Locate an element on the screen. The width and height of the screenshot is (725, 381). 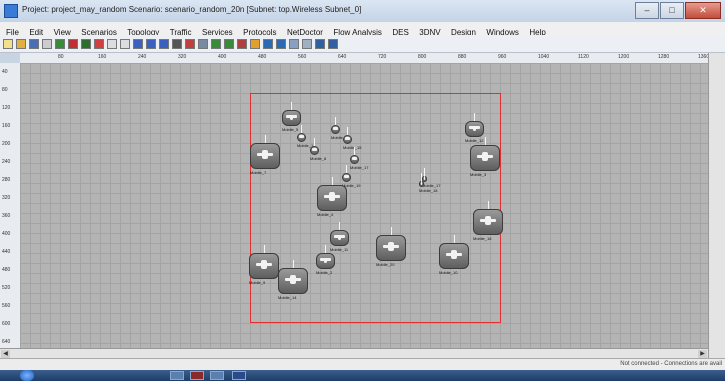
window-controls: – □ ✕ is located at coordinates (677, 10).